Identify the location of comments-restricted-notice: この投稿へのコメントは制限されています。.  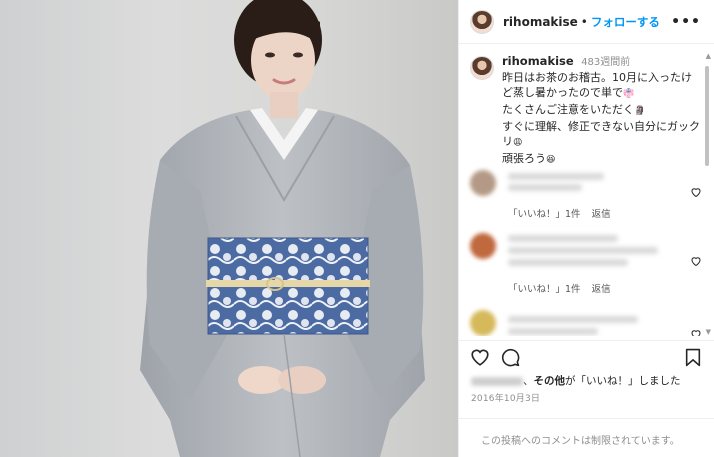
(586, 437).